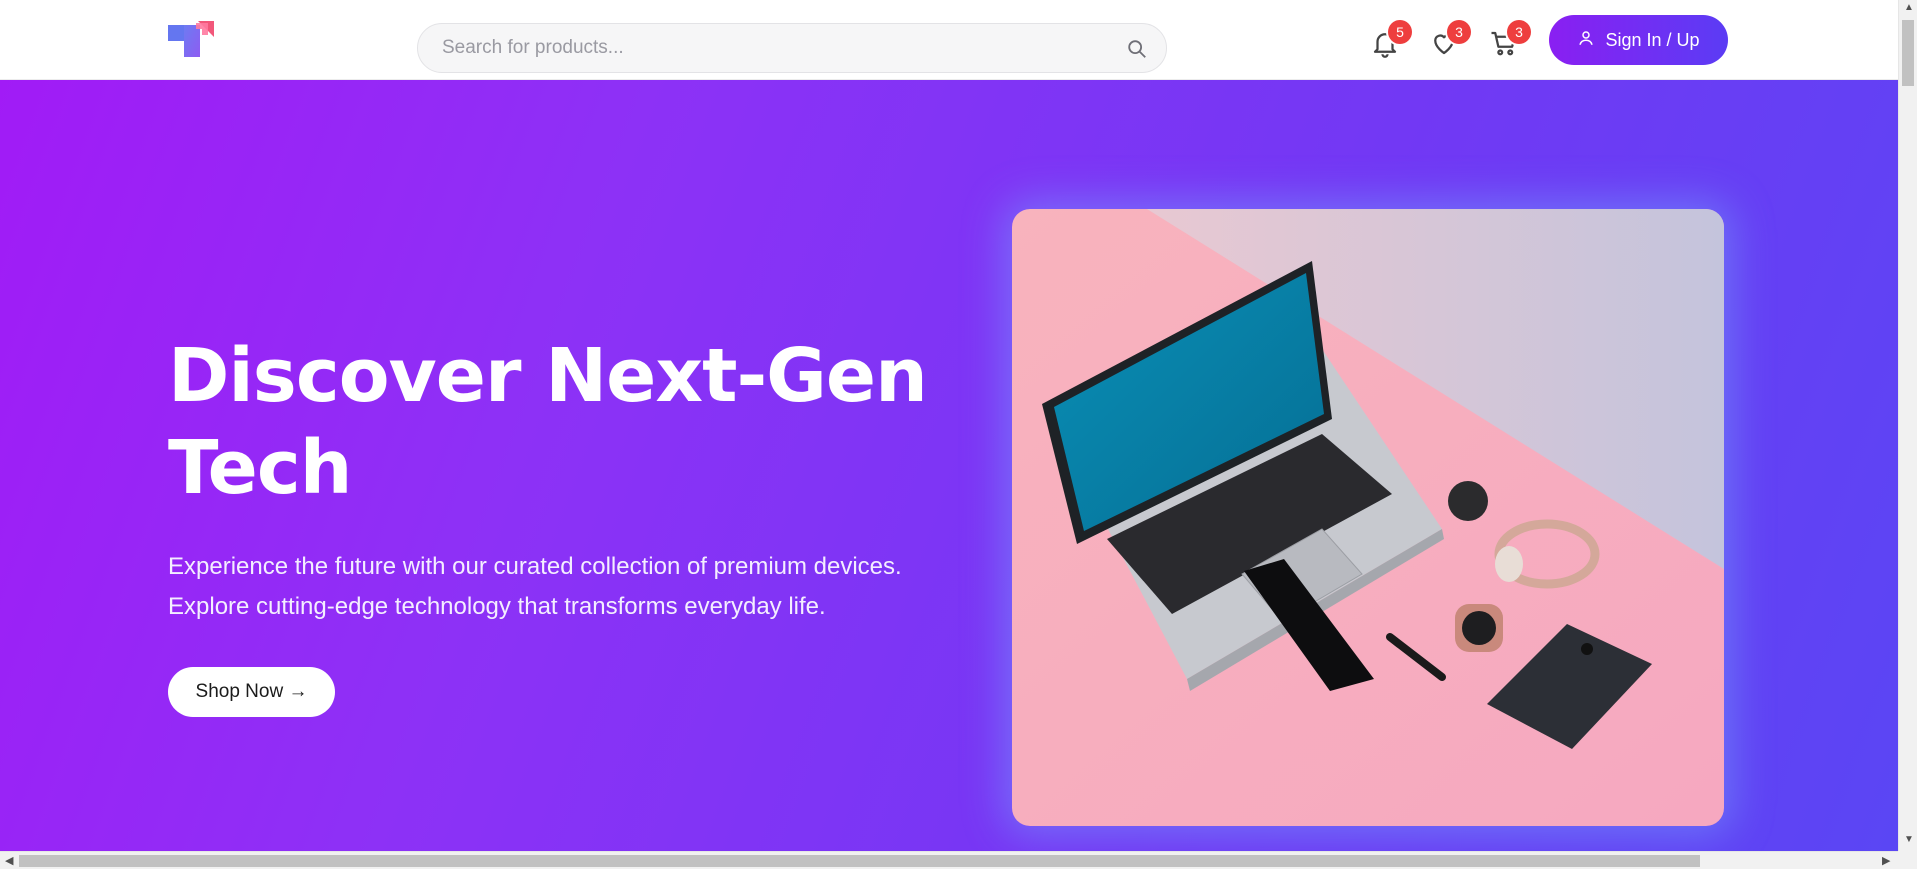 The width and height of the screenshot is (1917, 869). I want to click on sign-in-label: Sign In / Up, so click(1652, 39).